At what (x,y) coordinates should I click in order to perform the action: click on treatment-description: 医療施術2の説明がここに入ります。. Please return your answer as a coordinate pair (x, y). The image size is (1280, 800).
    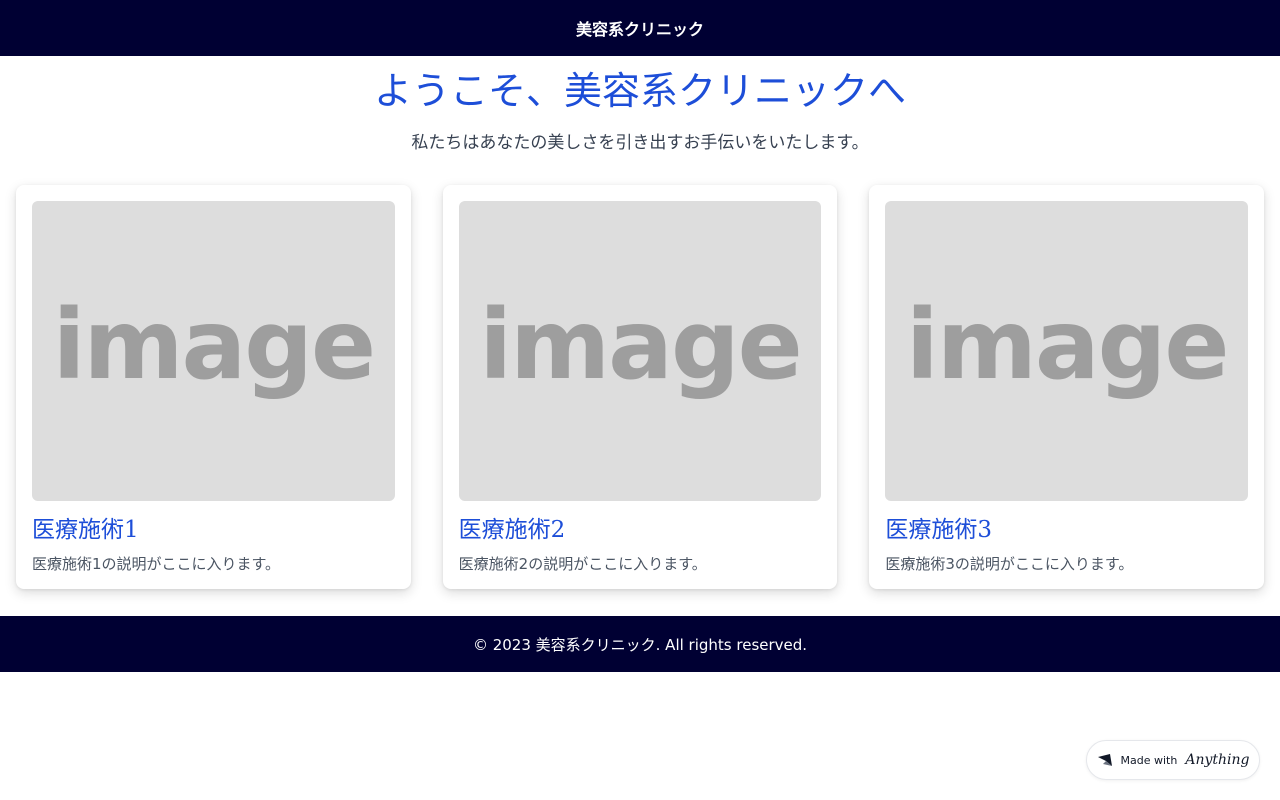
    Looking at the image, I should click on (582, 564).